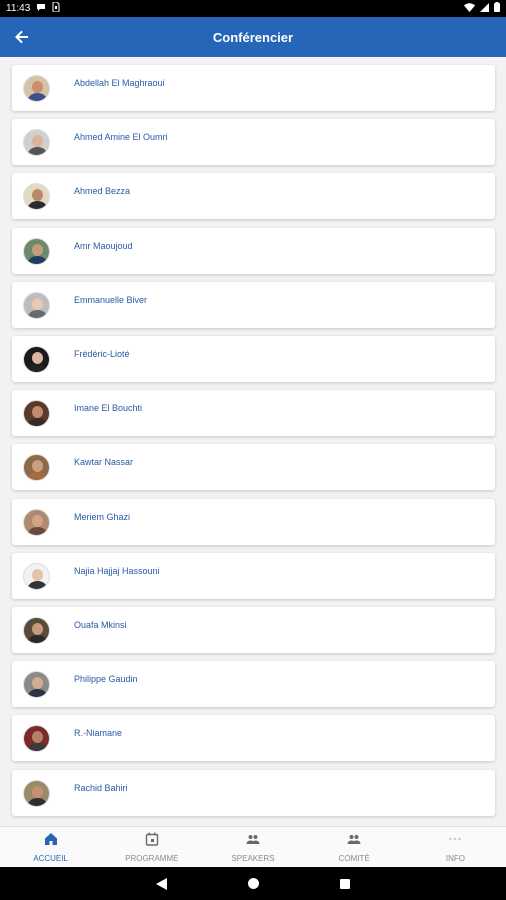  What do you see at coordinates (151, 847) in the screenshot?
I see `nav-item-programme: PROGRAMME` at bounding box center [151, 847].